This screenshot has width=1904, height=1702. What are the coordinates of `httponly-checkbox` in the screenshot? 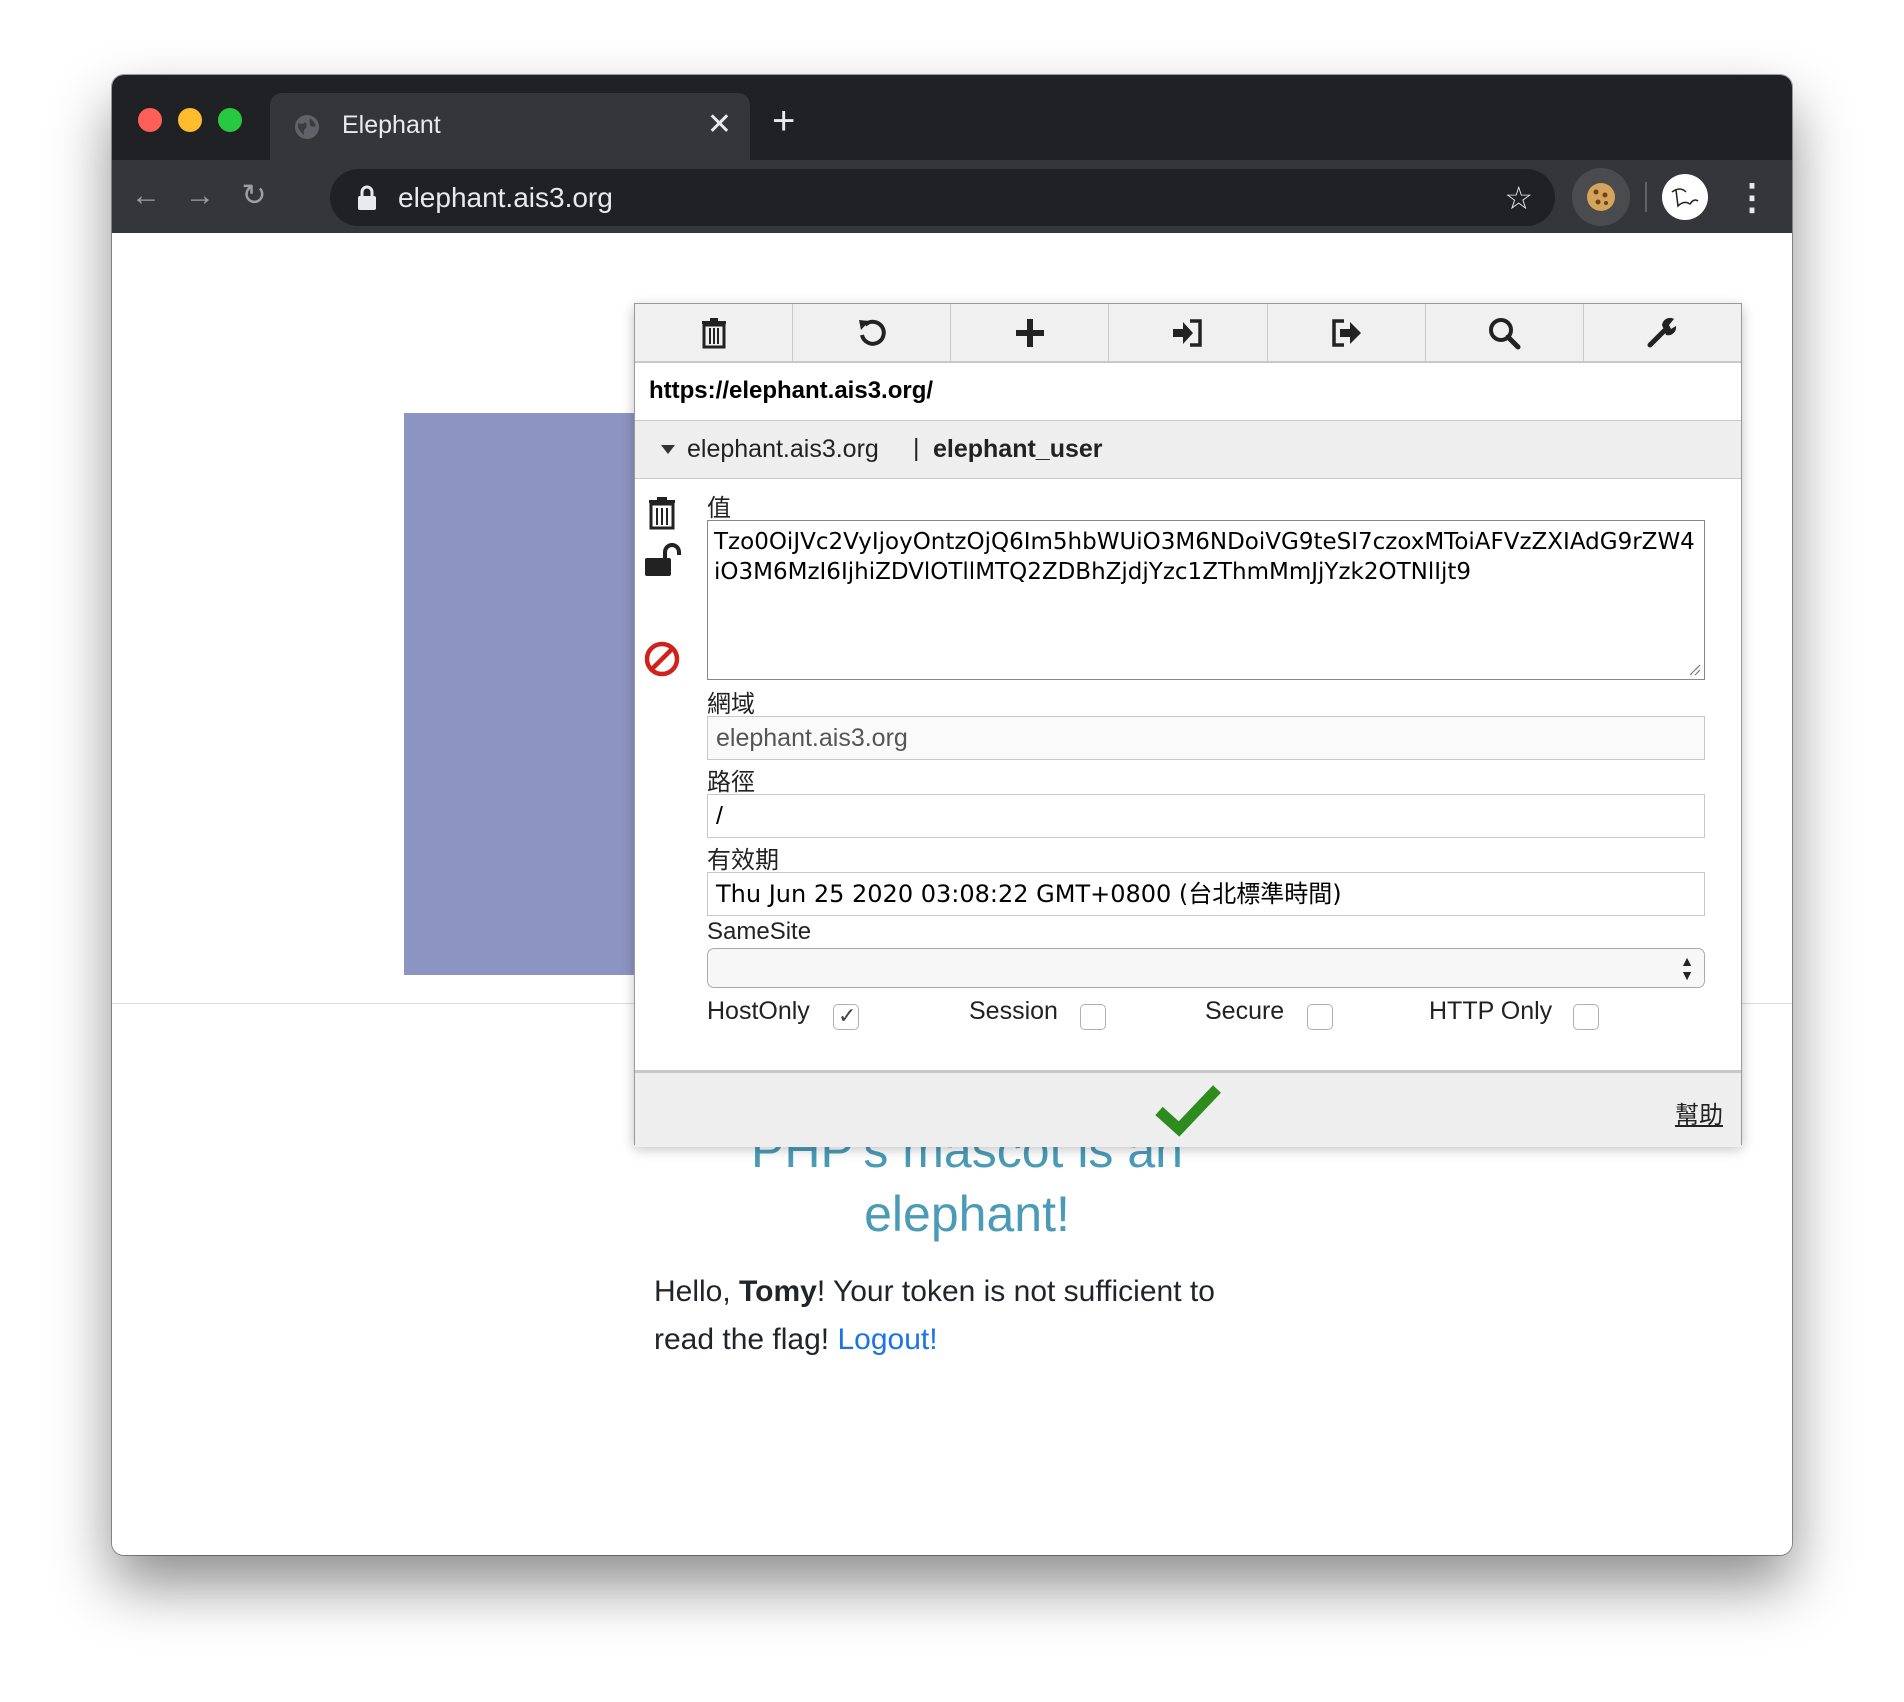 It's located at (1586, 1017).